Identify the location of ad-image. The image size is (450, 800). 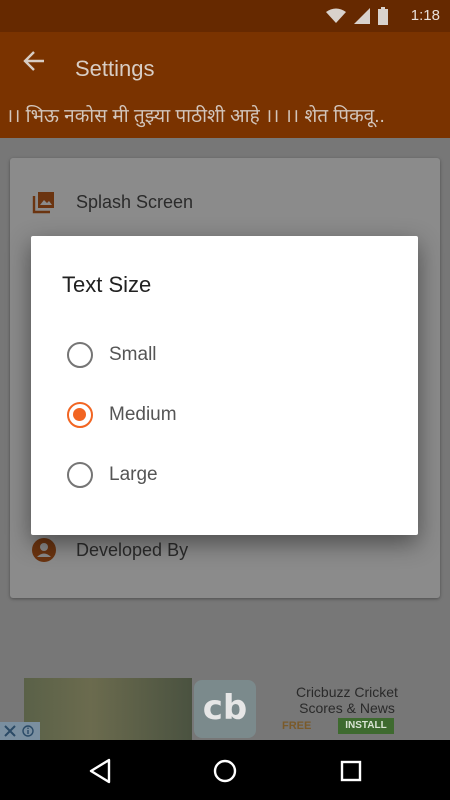
(108, 709).